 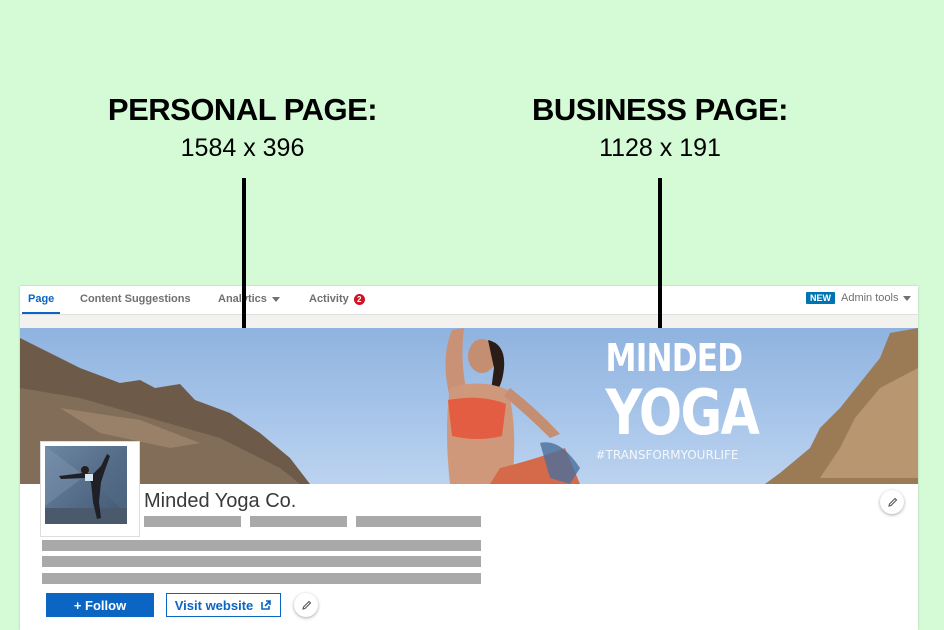 I want to click on edit-cover-button, so click(x=892, y=502).